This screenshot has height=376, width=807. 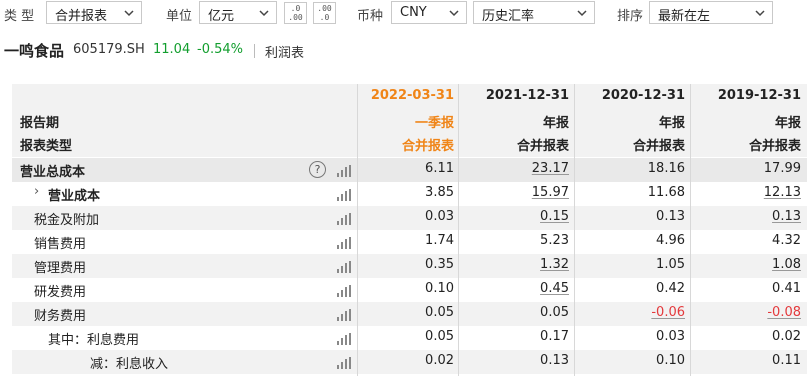 I want to click on unit-select-value: 亿元, so click(x=221, y=16).